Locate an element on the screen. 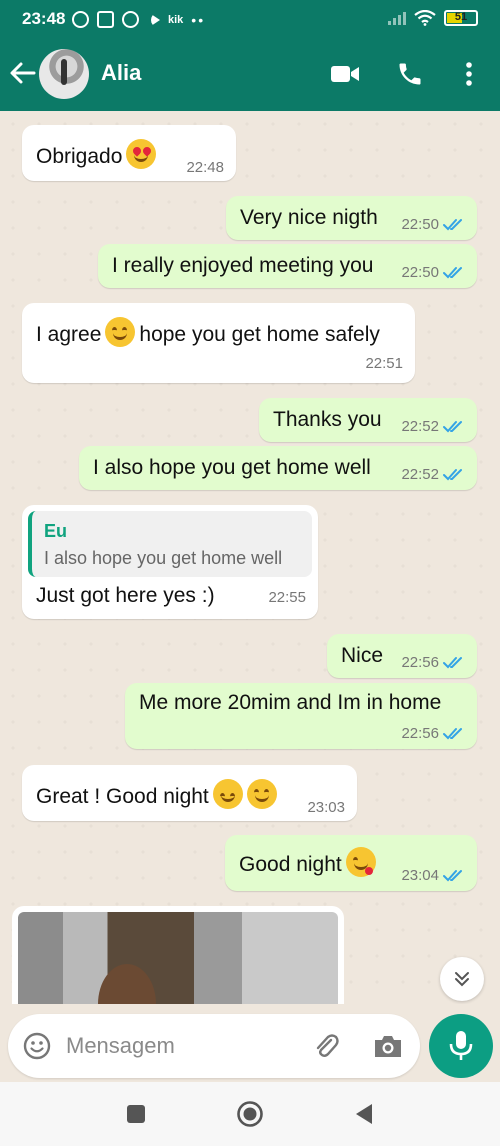 The image size is (500, 1146). message-time: 23:04 is located at coordinates (420, 875).